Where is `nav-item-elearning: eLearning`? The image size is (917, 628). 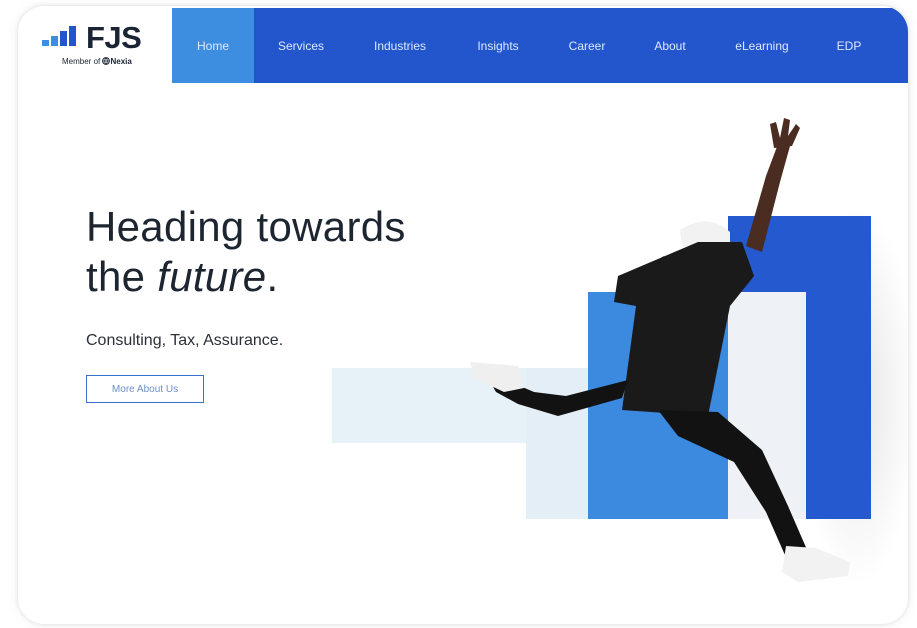 nav-item-elearning: eLearning is located at coordinates (762, 45).